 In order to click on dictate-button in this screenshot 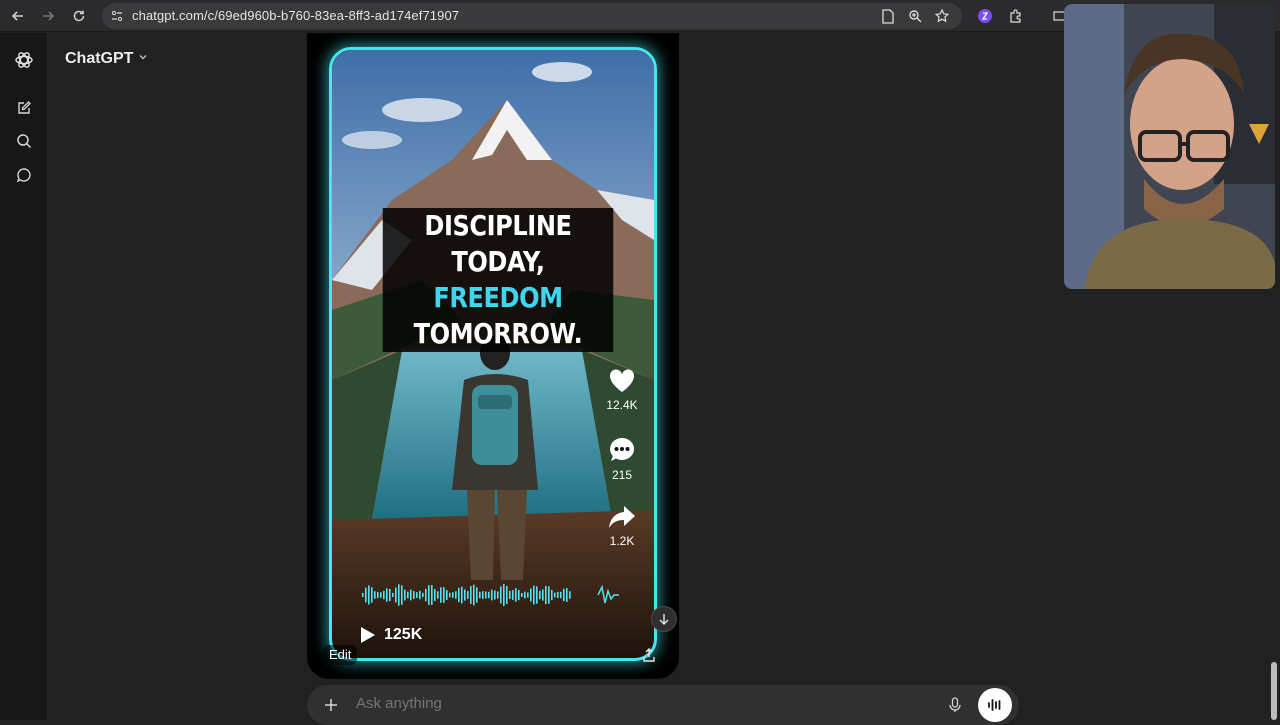, I will do `click(955, 705)`.